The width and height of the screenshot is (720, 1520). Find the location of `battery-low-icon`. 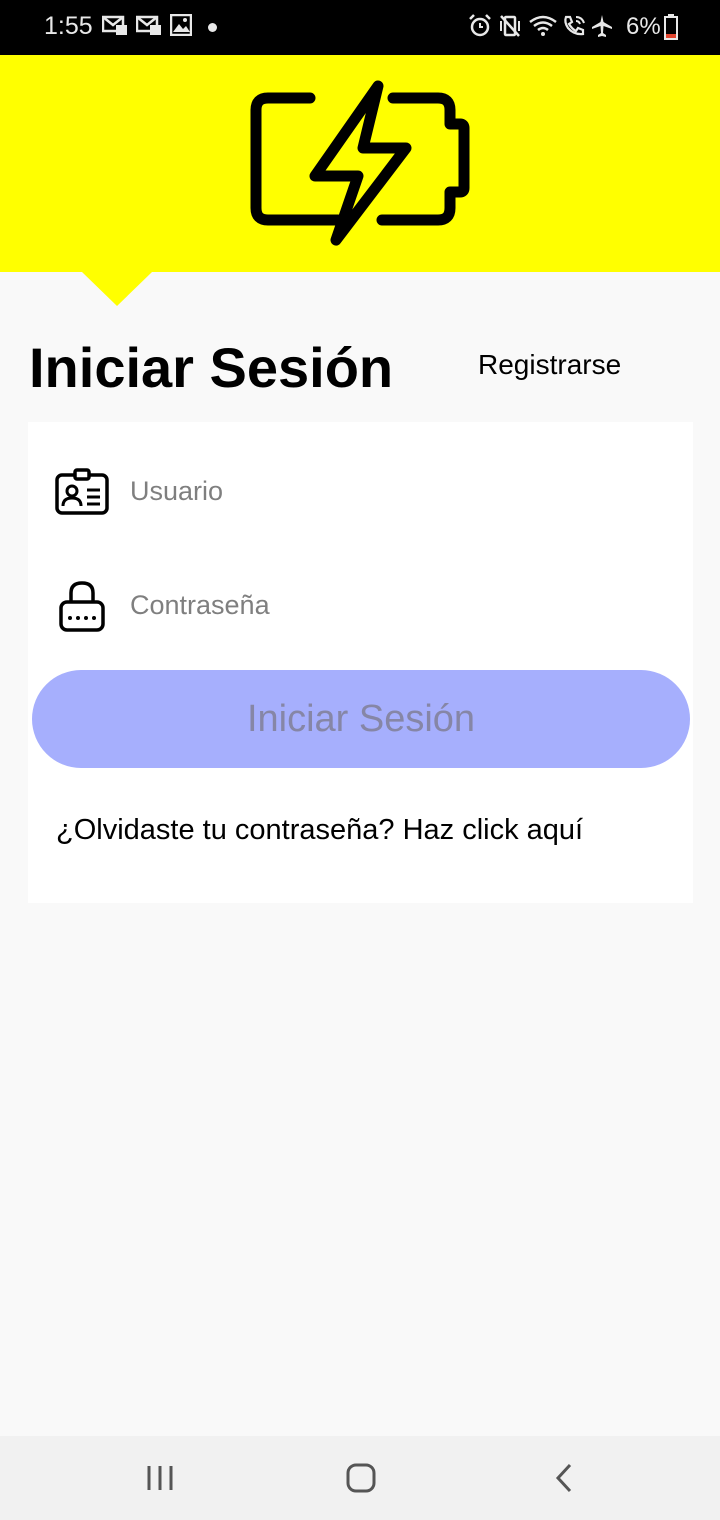

battery-low-icon is located at coordinates (671, 27).